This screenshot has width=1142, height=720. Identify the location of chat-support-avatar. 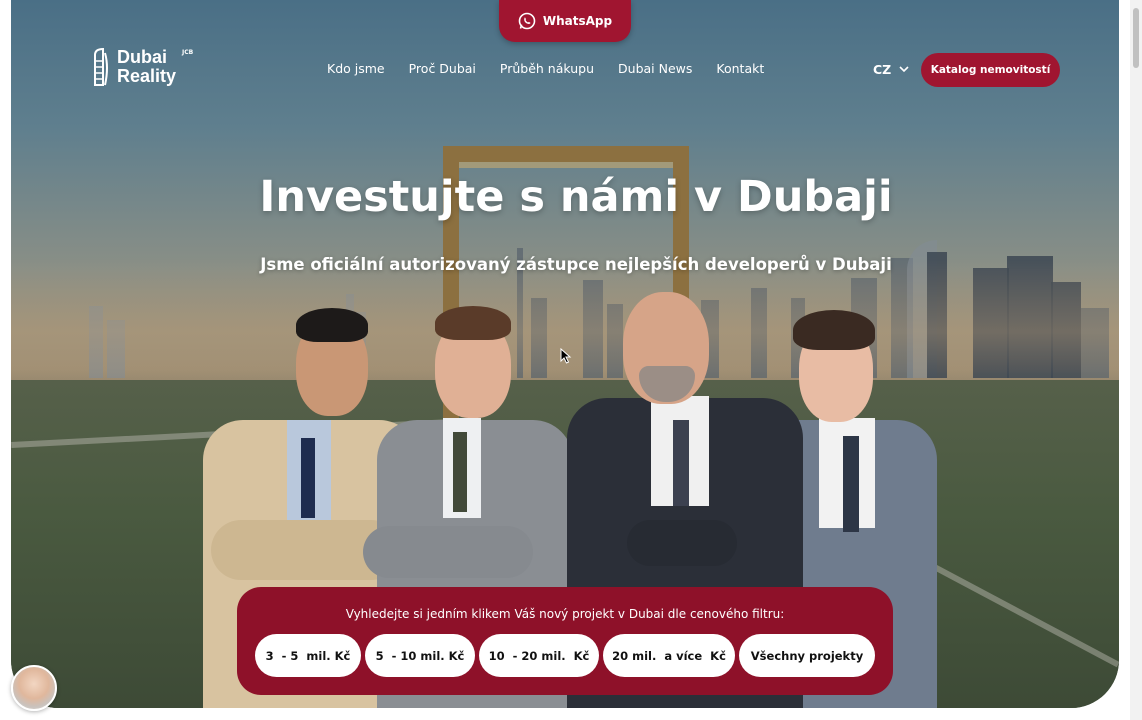
(34, 688).